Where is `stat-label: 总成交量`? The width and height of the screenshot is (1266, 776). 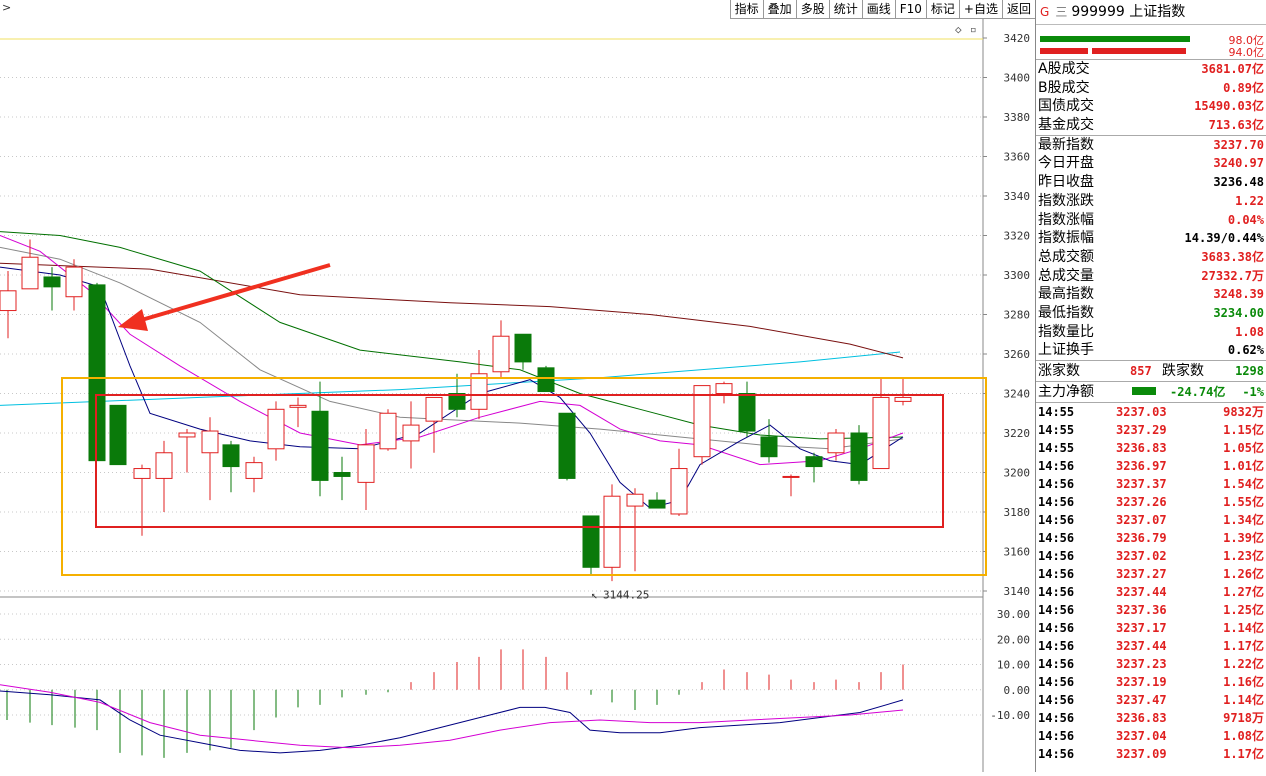
stat-label: 总成交量 is located at coordinates (1066, 275).